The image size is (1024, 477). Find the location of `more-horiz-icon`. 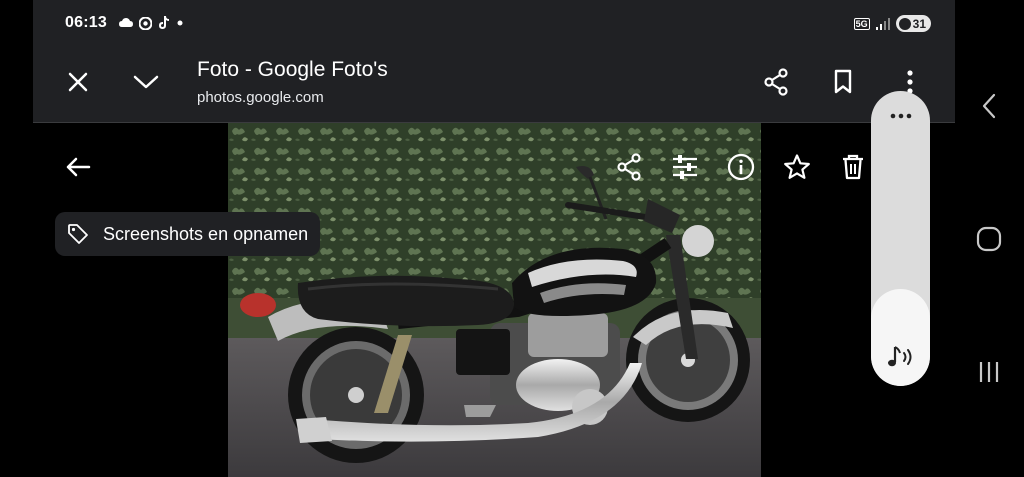

more-horiz-icon is located at coordinates (900, 116).